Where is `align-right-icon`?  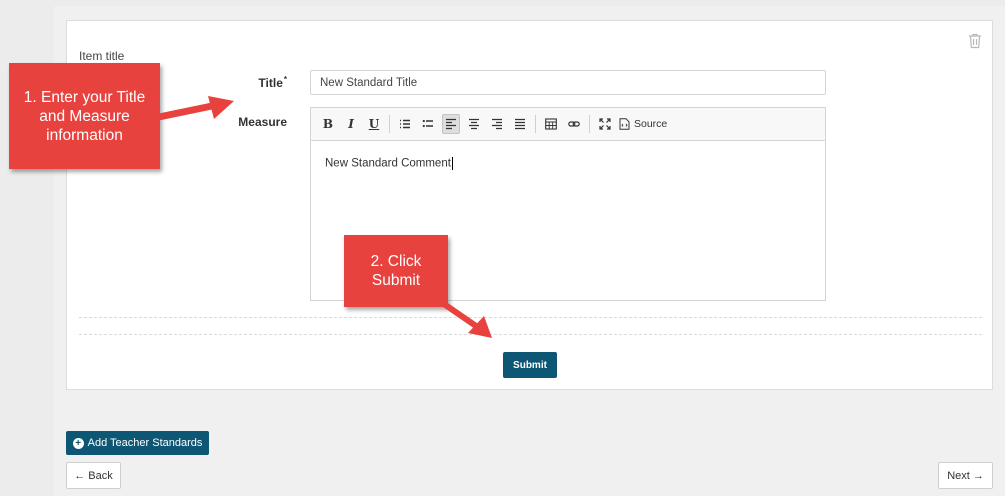 align-right-icon is located at coordinates (497, 124).